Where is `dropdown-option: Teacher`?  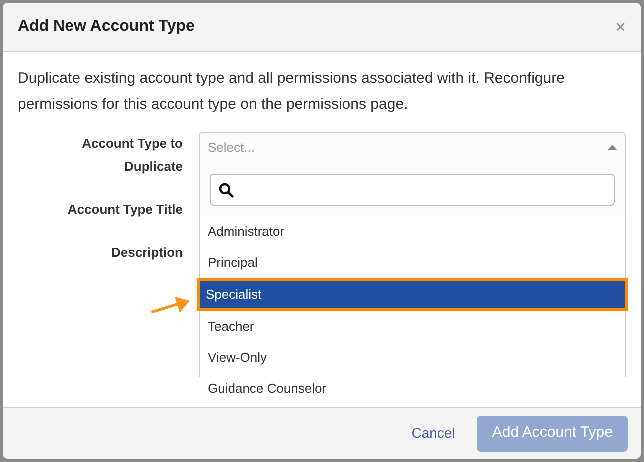
dropdown-option: Teacher is located at coordinates (412, 326).